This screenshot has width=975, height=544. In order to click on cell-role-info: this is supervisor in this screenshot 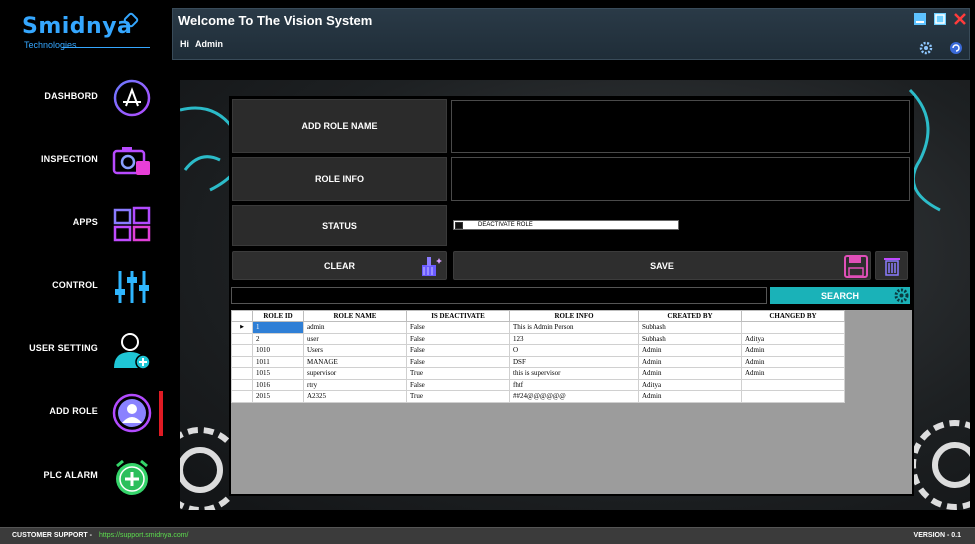, I will do `click(574, 373)`.